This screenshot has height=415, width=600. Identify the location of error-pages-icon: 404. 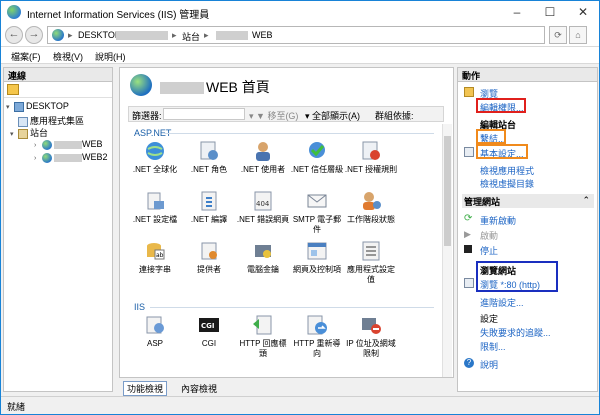
(263, 201).